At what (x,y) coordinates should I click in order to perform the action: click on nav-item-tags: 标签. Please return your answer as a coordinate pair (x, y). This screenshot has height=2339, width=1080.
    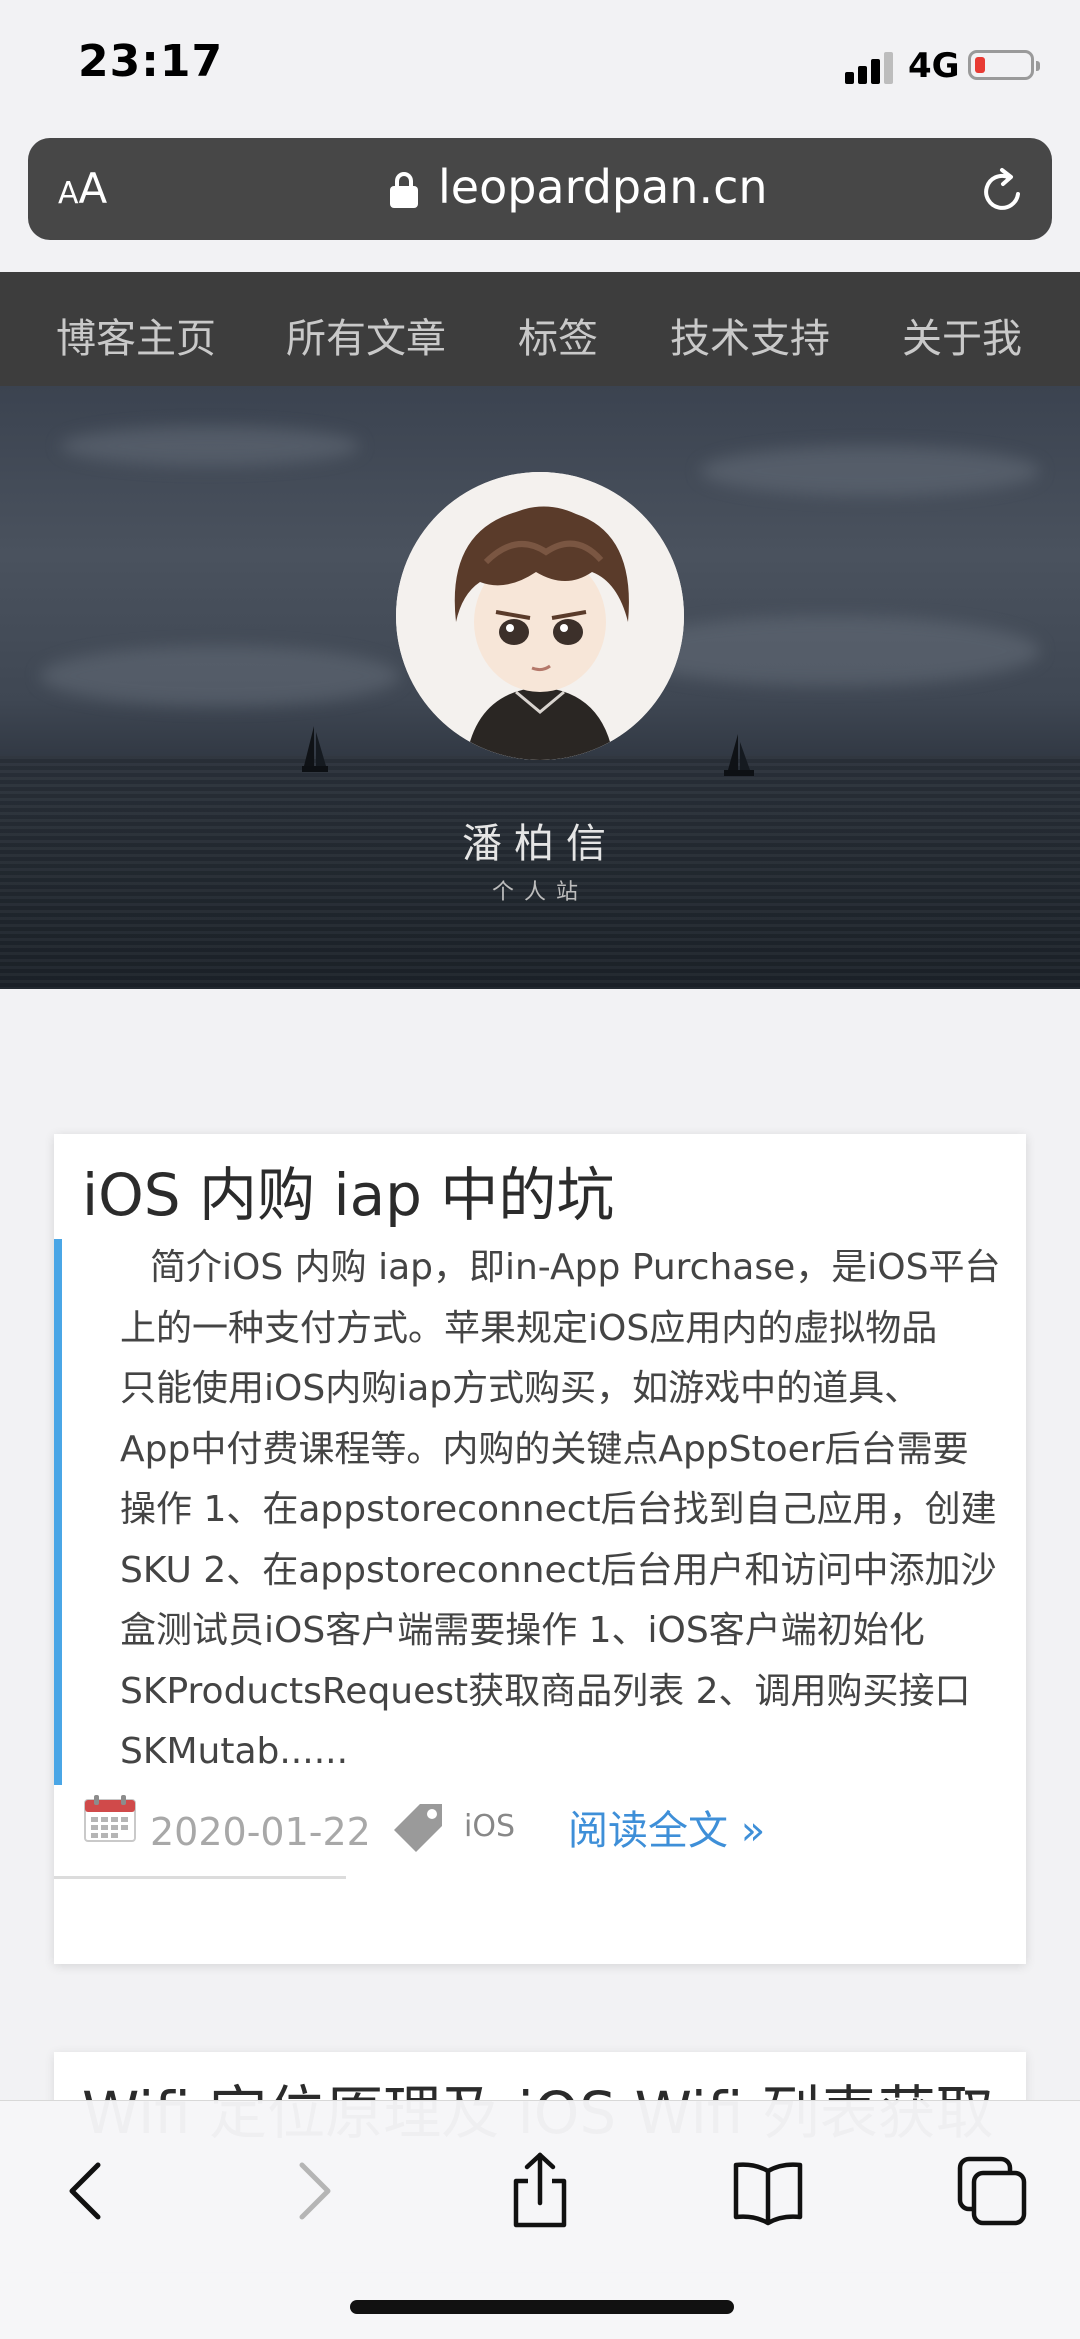
    Looking at the image, I should click on (558, 335).